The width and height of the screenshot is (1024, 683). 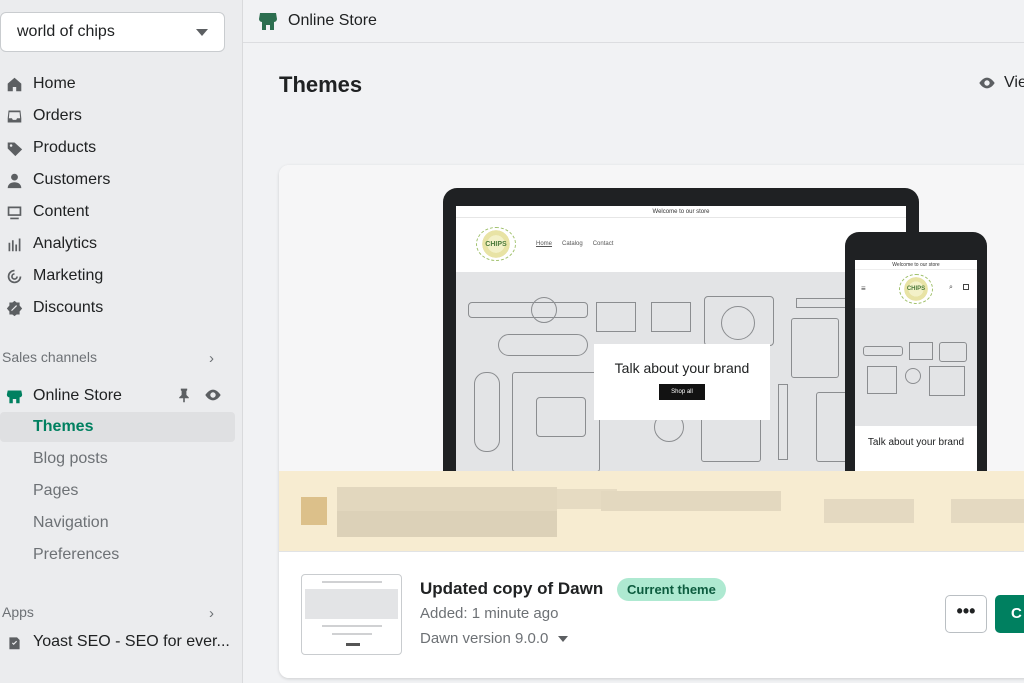 I want to click on bar-chart-icon, so click(x=14, y=244).